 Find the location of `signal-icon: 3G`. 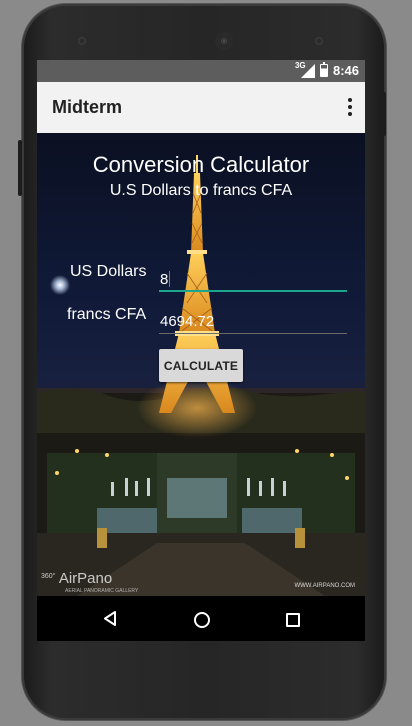

signal-icon: 3G is located at coordinates (305, 69).